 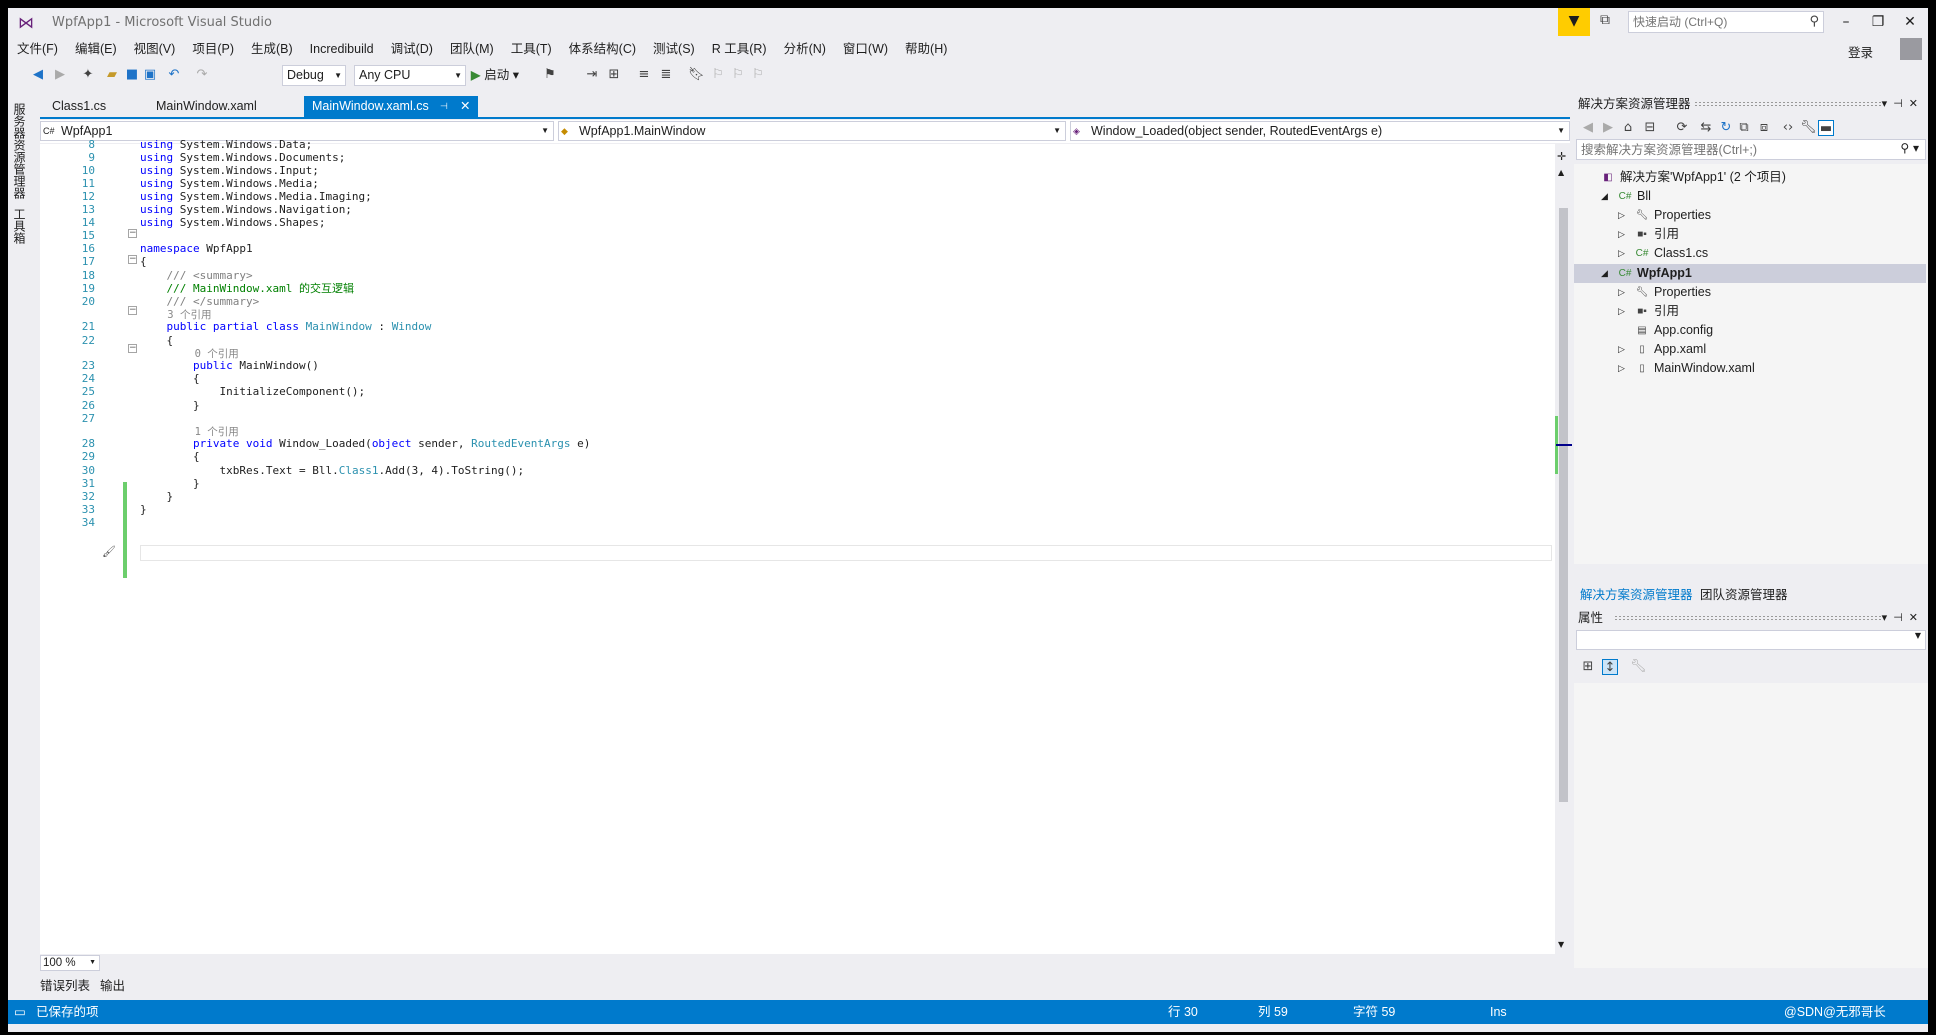 What do you see at coordinates (1846, 23) in the screenshot?
I see `minimize-button: –` at bounding box center [1846, 23].